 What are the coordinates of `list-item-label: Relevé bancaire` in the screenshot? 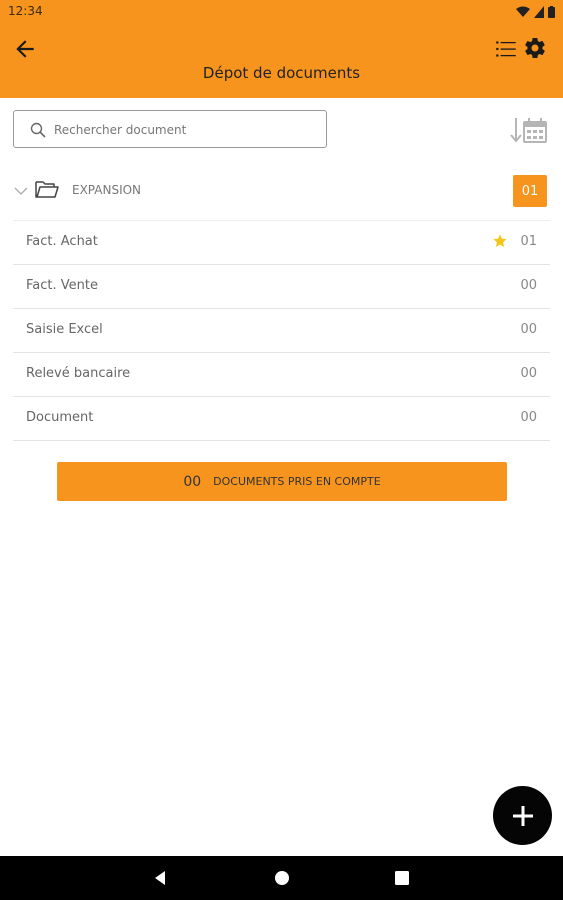 It's located at (78, 373).